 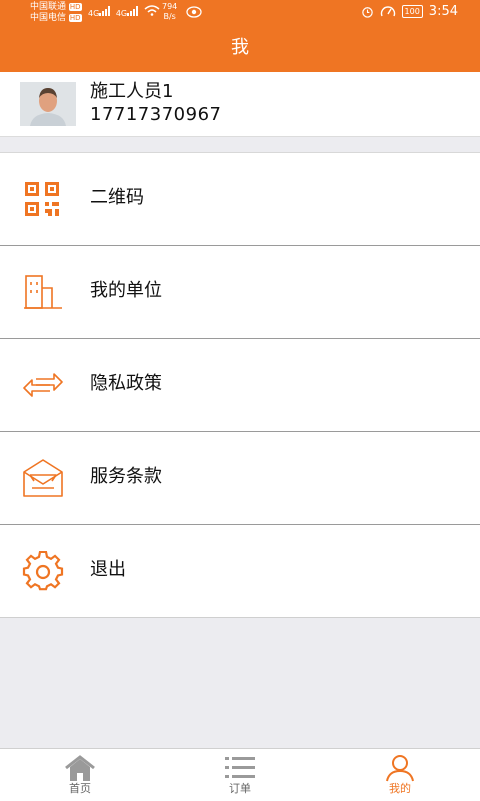 I want to click on menu-item-qr-code: 二维码, so click(x=240, y=199).